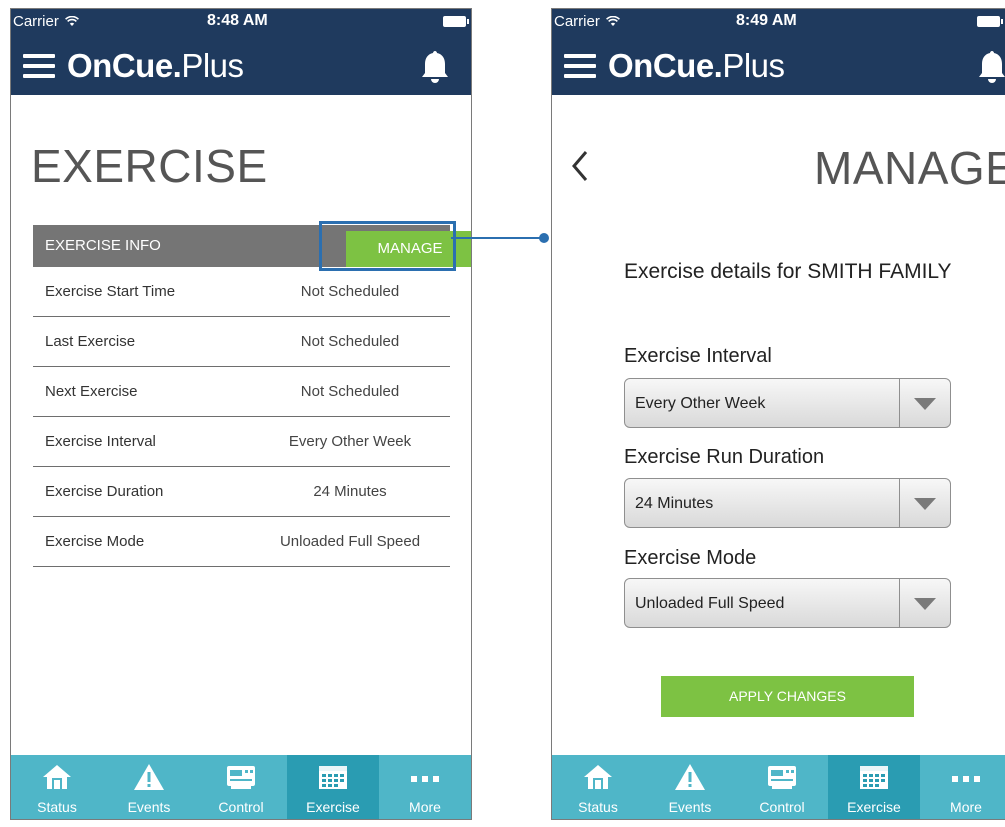 The image size is (1005, 827). Describe the element at coordinates (241, 292) in the screenshot. I see `info-row: Exercise Start Time Not Scheduled` at that location.